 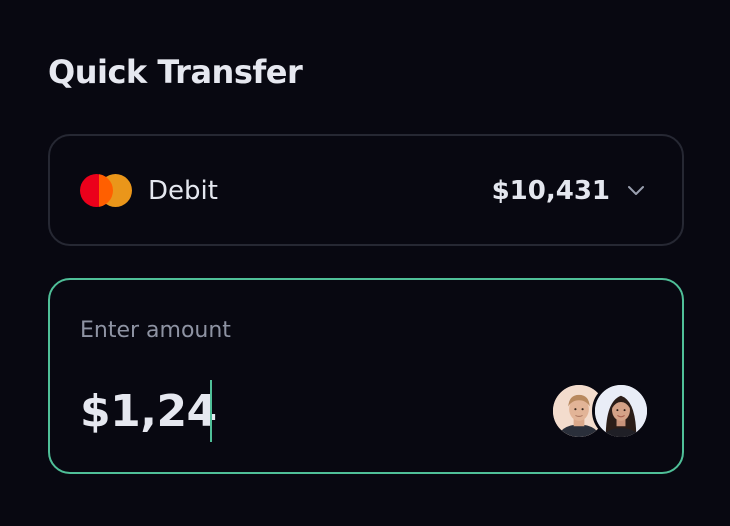 What do you see at coordinates (155, 330) in the screenshot?
I see `amount-label: Enter amount` at bounding box center [155, 330].